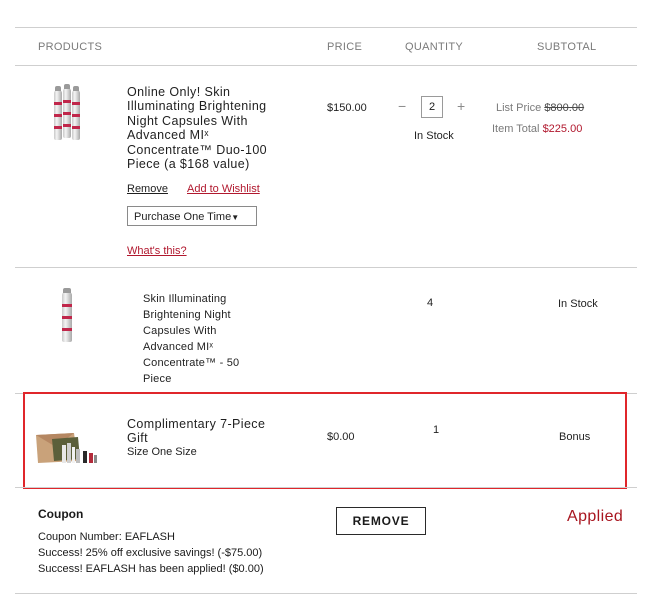  What do you see at coordinates (185, 299) in the screenshot?
I see `product-name-line: Skin Illuminating` at bounding box center [185, 299].